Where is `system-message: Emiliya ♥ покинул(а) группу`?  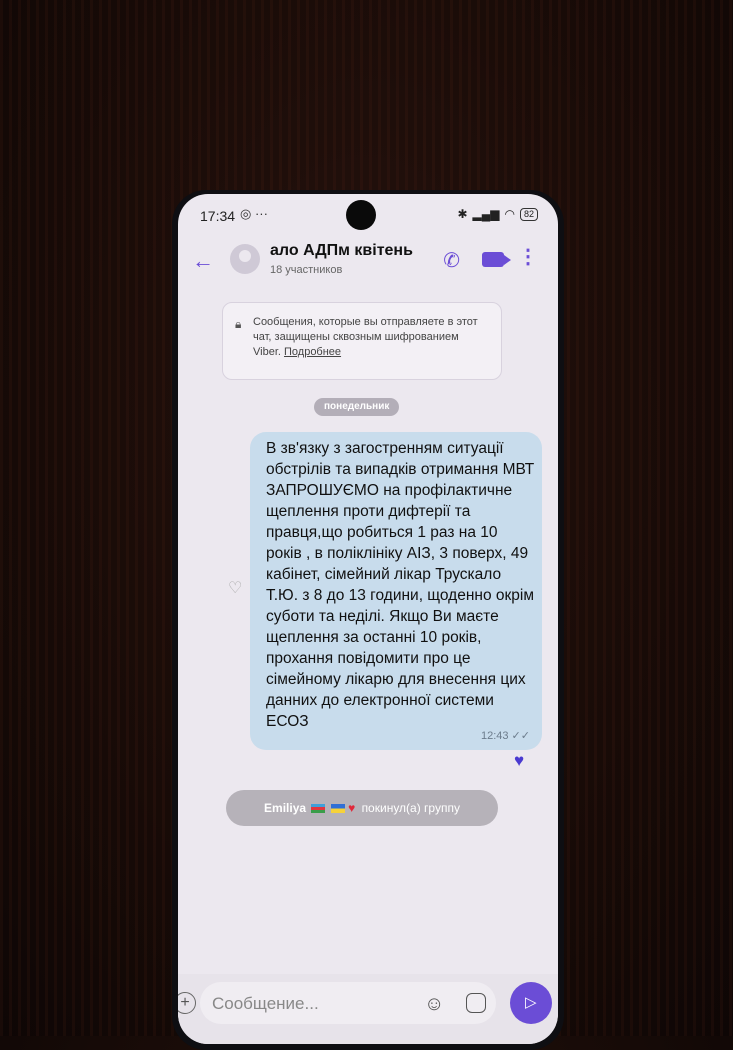
system-message: Emiliya ♥ покинул(а) группу is located at coordinates (362, 808).